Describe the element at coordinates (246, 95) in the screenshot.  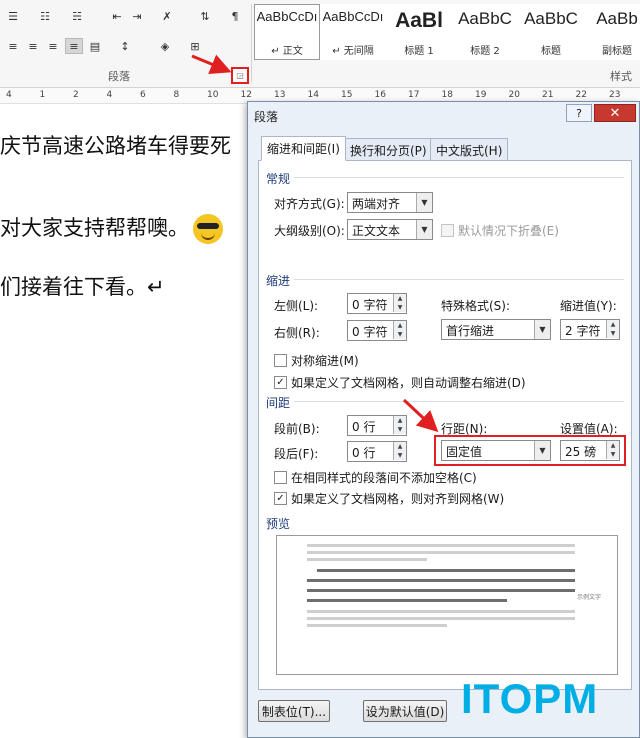
I see `ruler-tick-label: 12` at that location.